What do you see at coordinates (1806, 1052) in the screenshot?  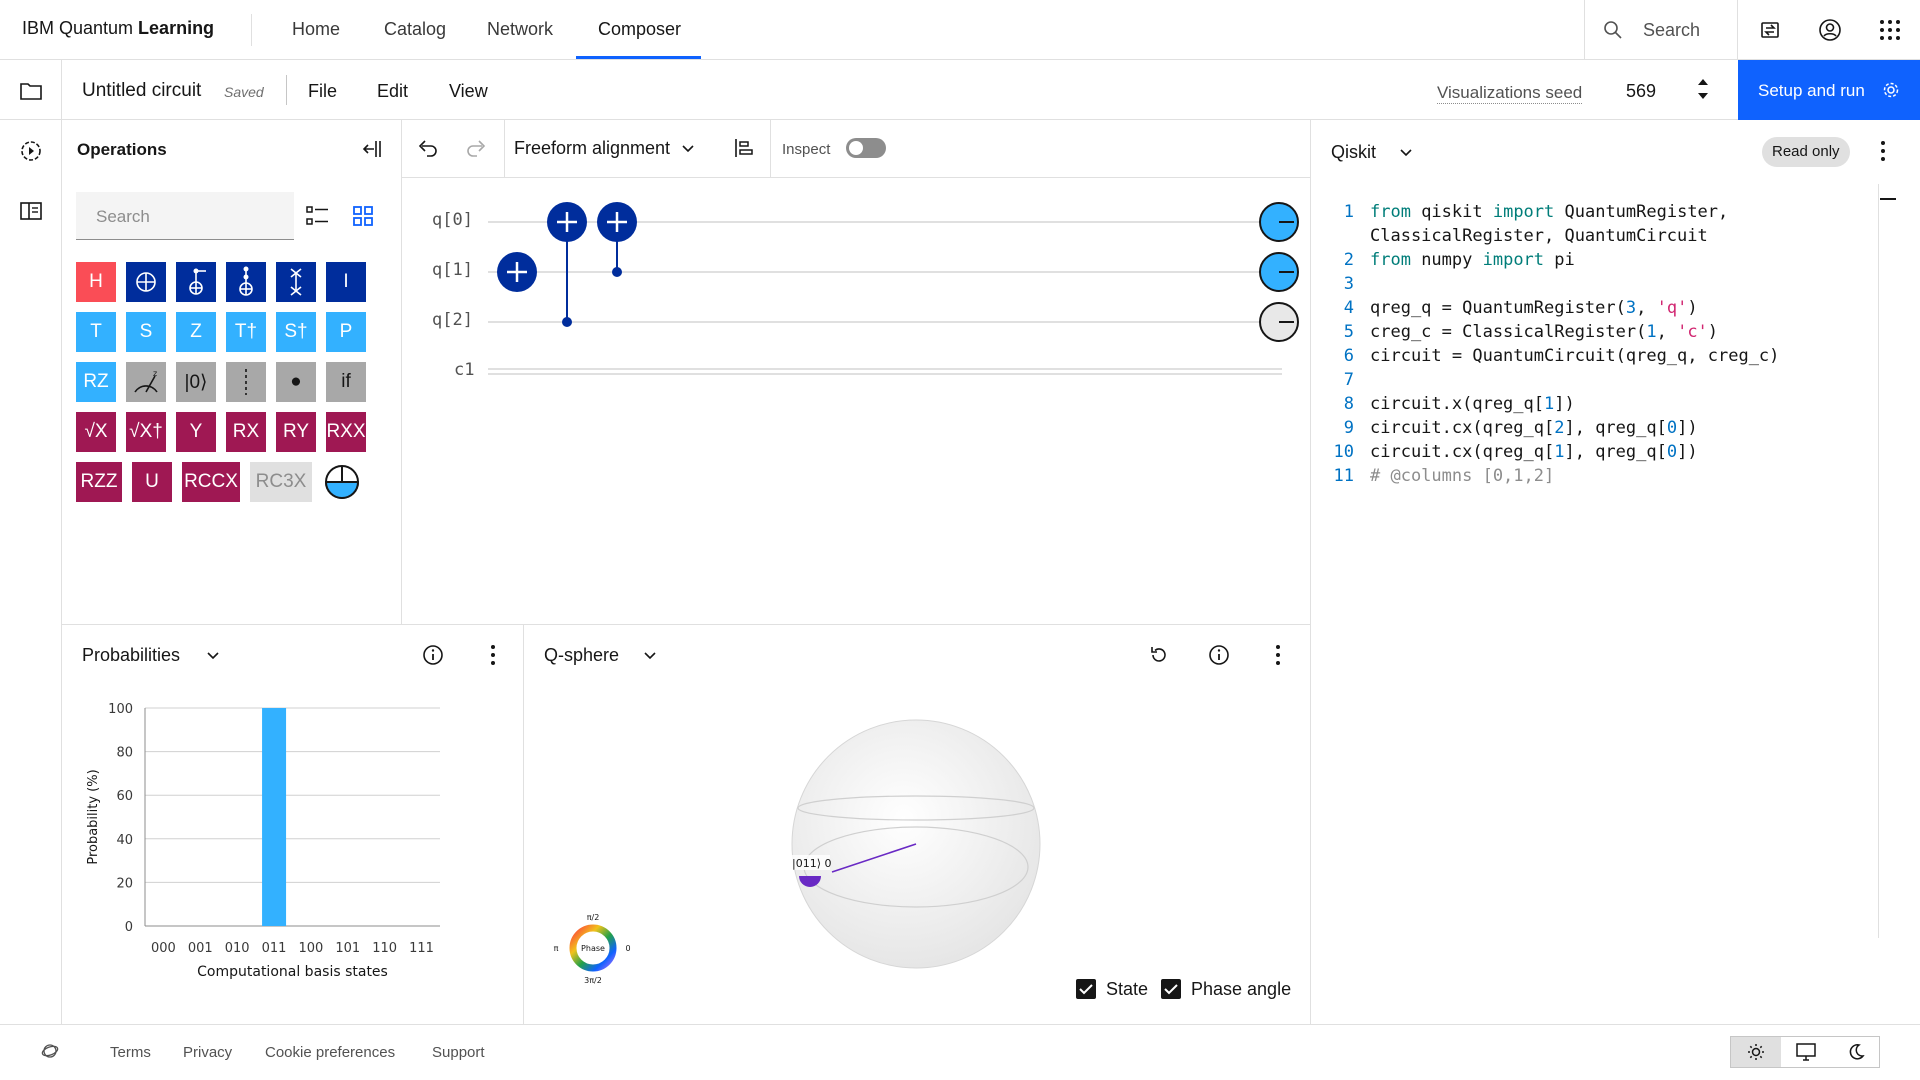 I see `theme-system-option` at bounding box center [1806, 1052].